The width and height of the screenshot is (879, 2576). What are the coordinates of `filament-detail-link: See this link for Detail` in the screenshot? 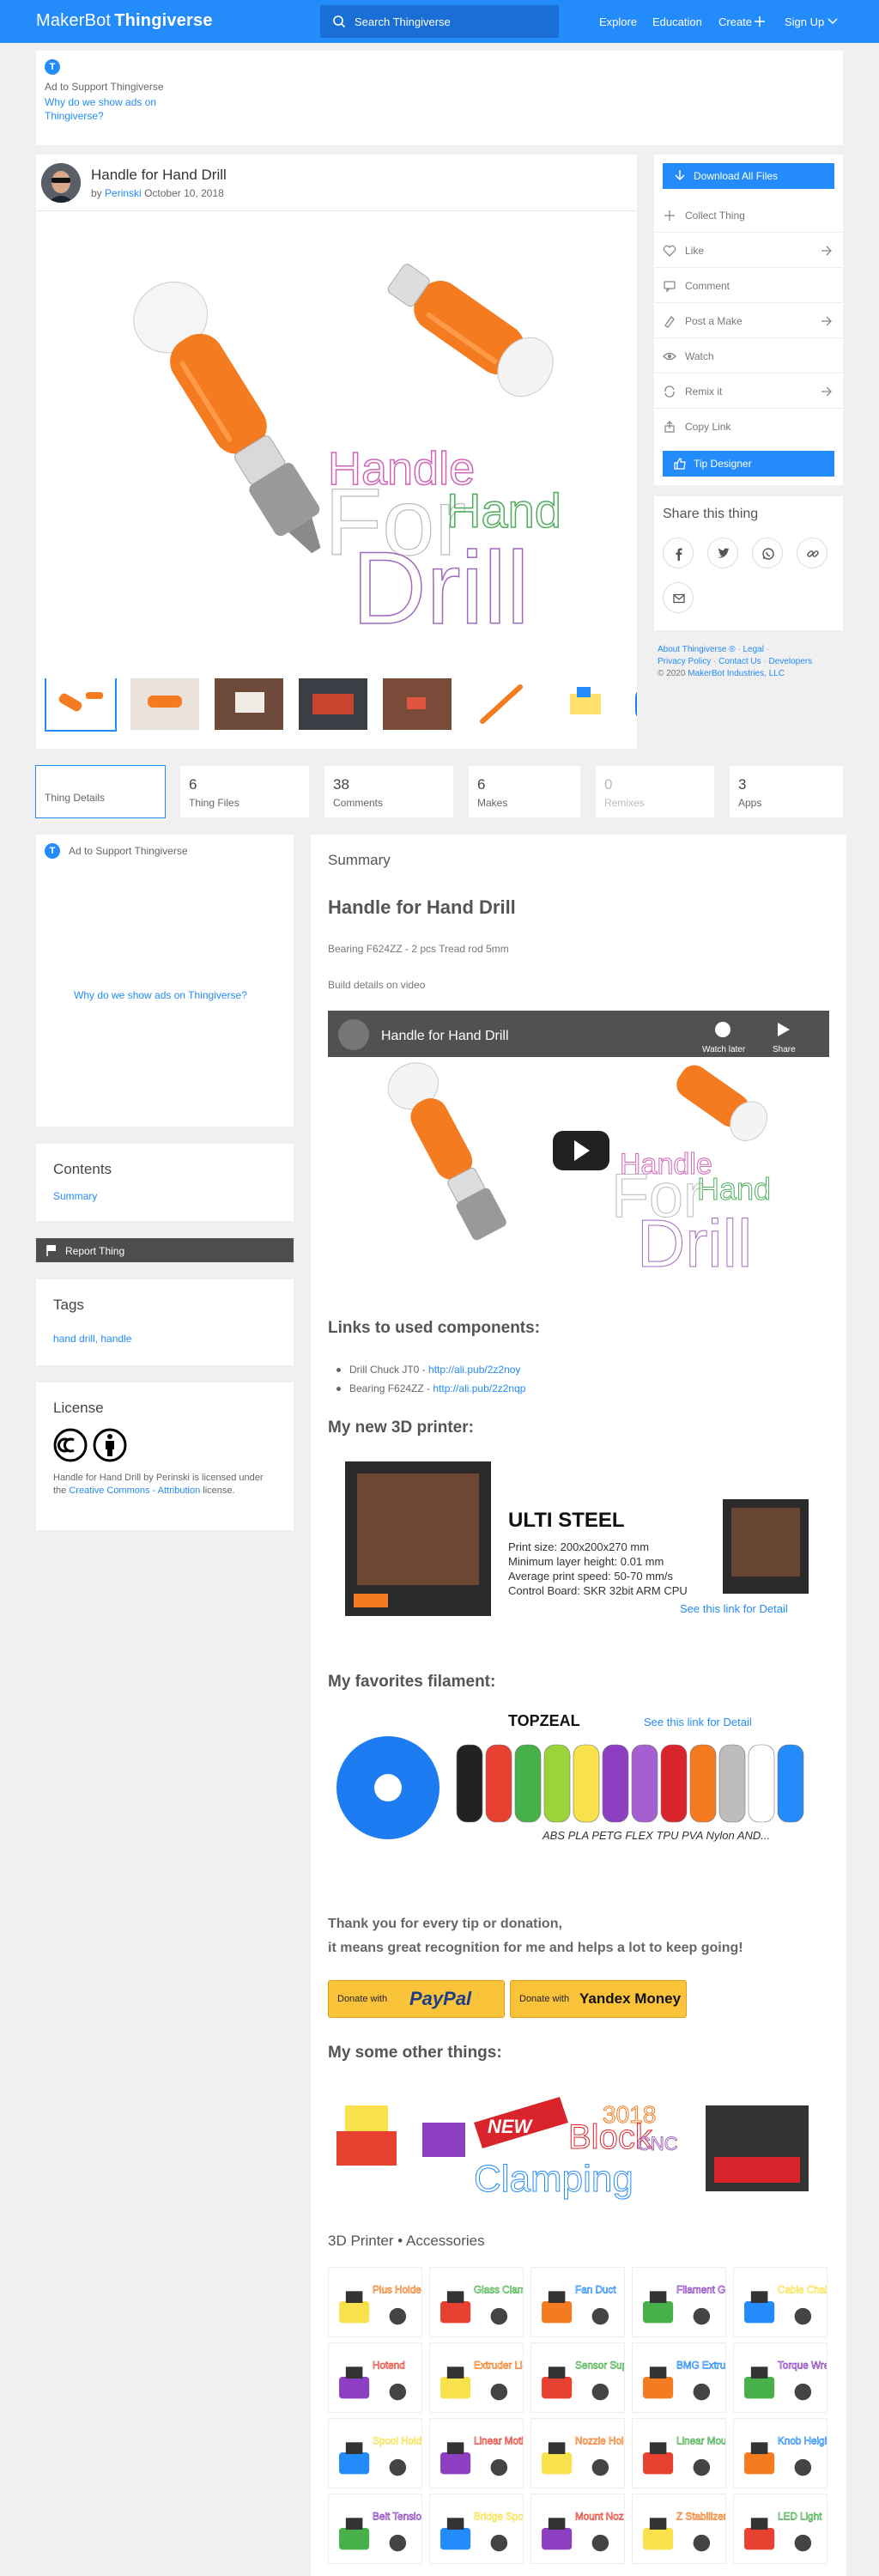 It's located at (698, 1722).